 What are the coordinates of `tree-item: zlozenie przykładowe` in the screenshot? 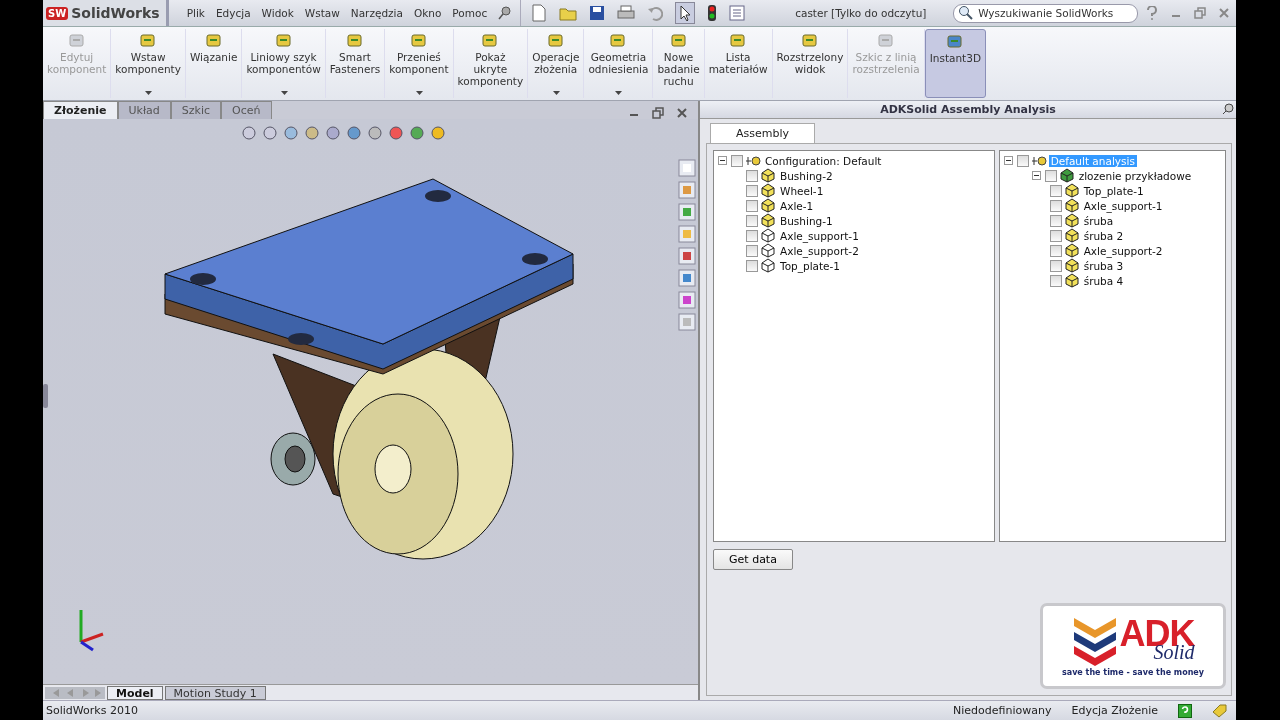 It's located at (1135, 175).